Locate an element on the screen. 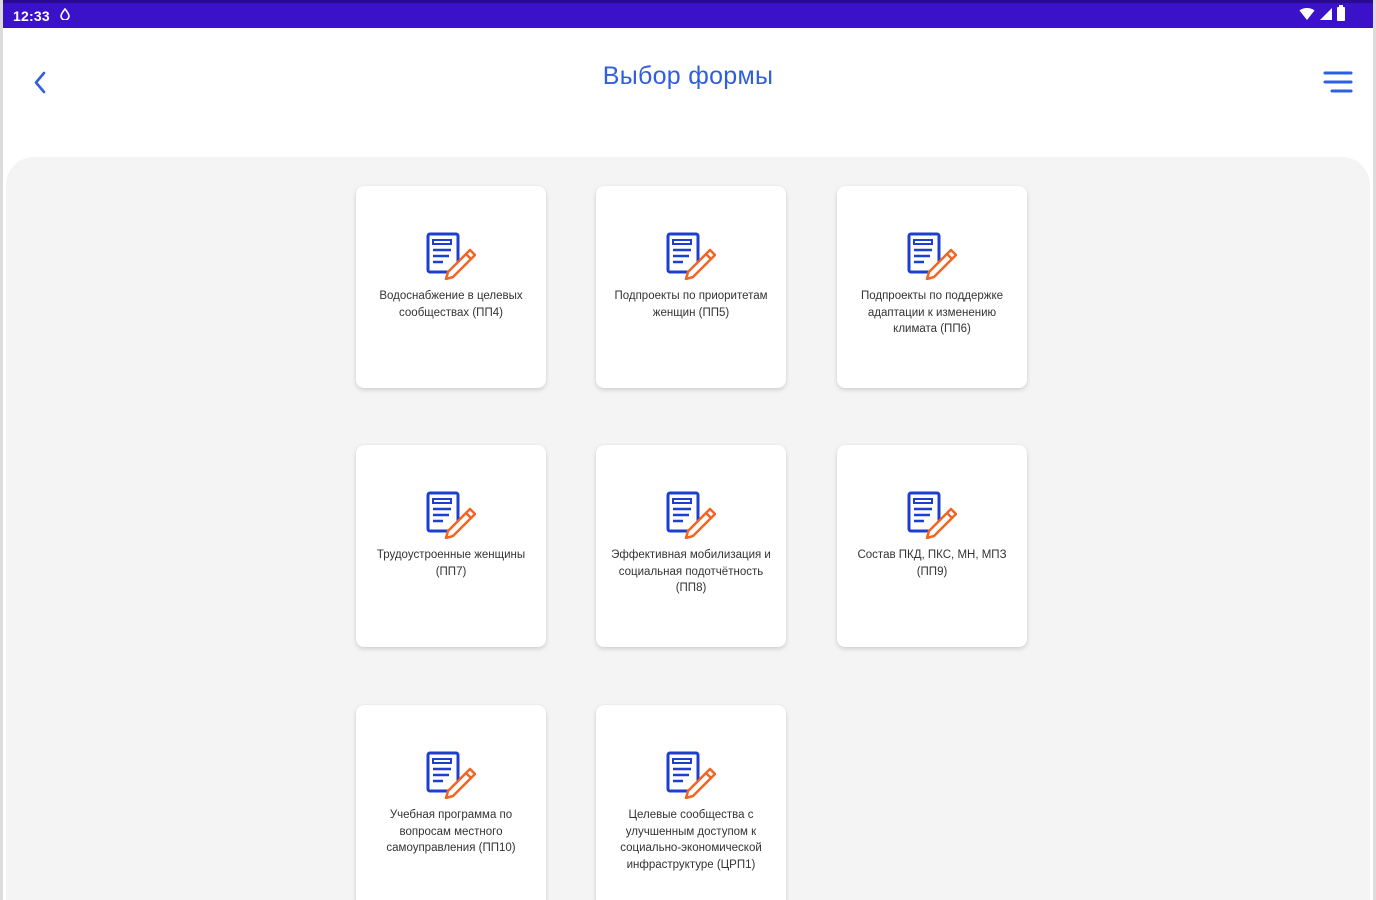  status-icons is located at coordinates (1322, 13).